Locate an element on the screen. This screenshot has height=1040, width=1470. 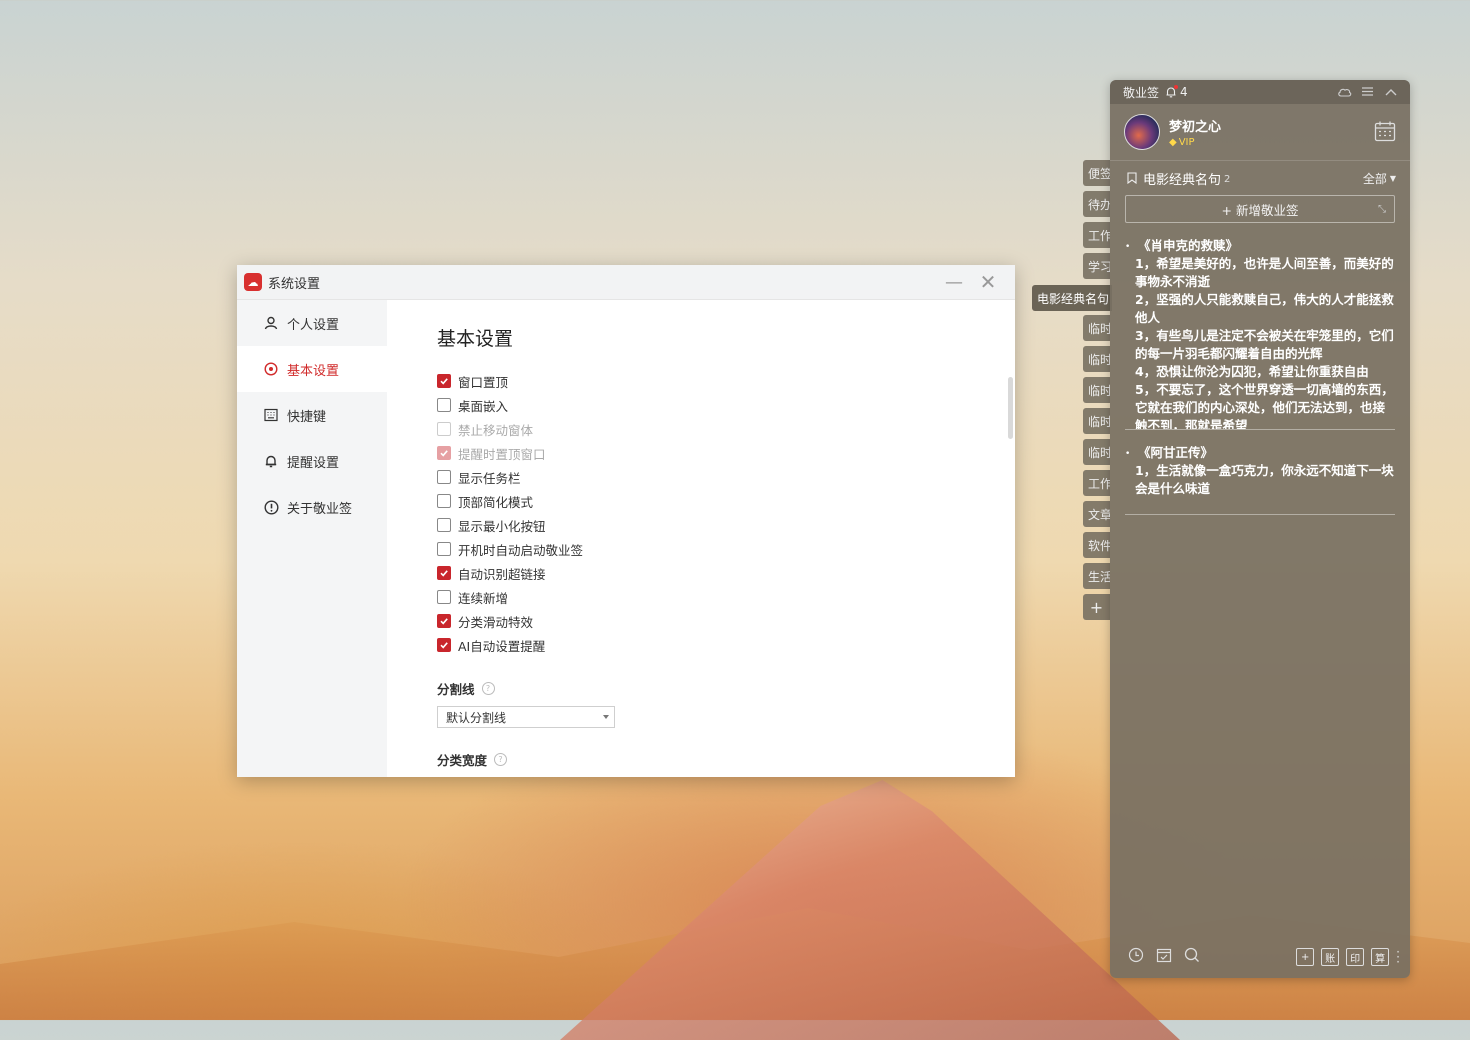
option-row: 开机时自动启动敬业签 is located at coordinates (726, 549).